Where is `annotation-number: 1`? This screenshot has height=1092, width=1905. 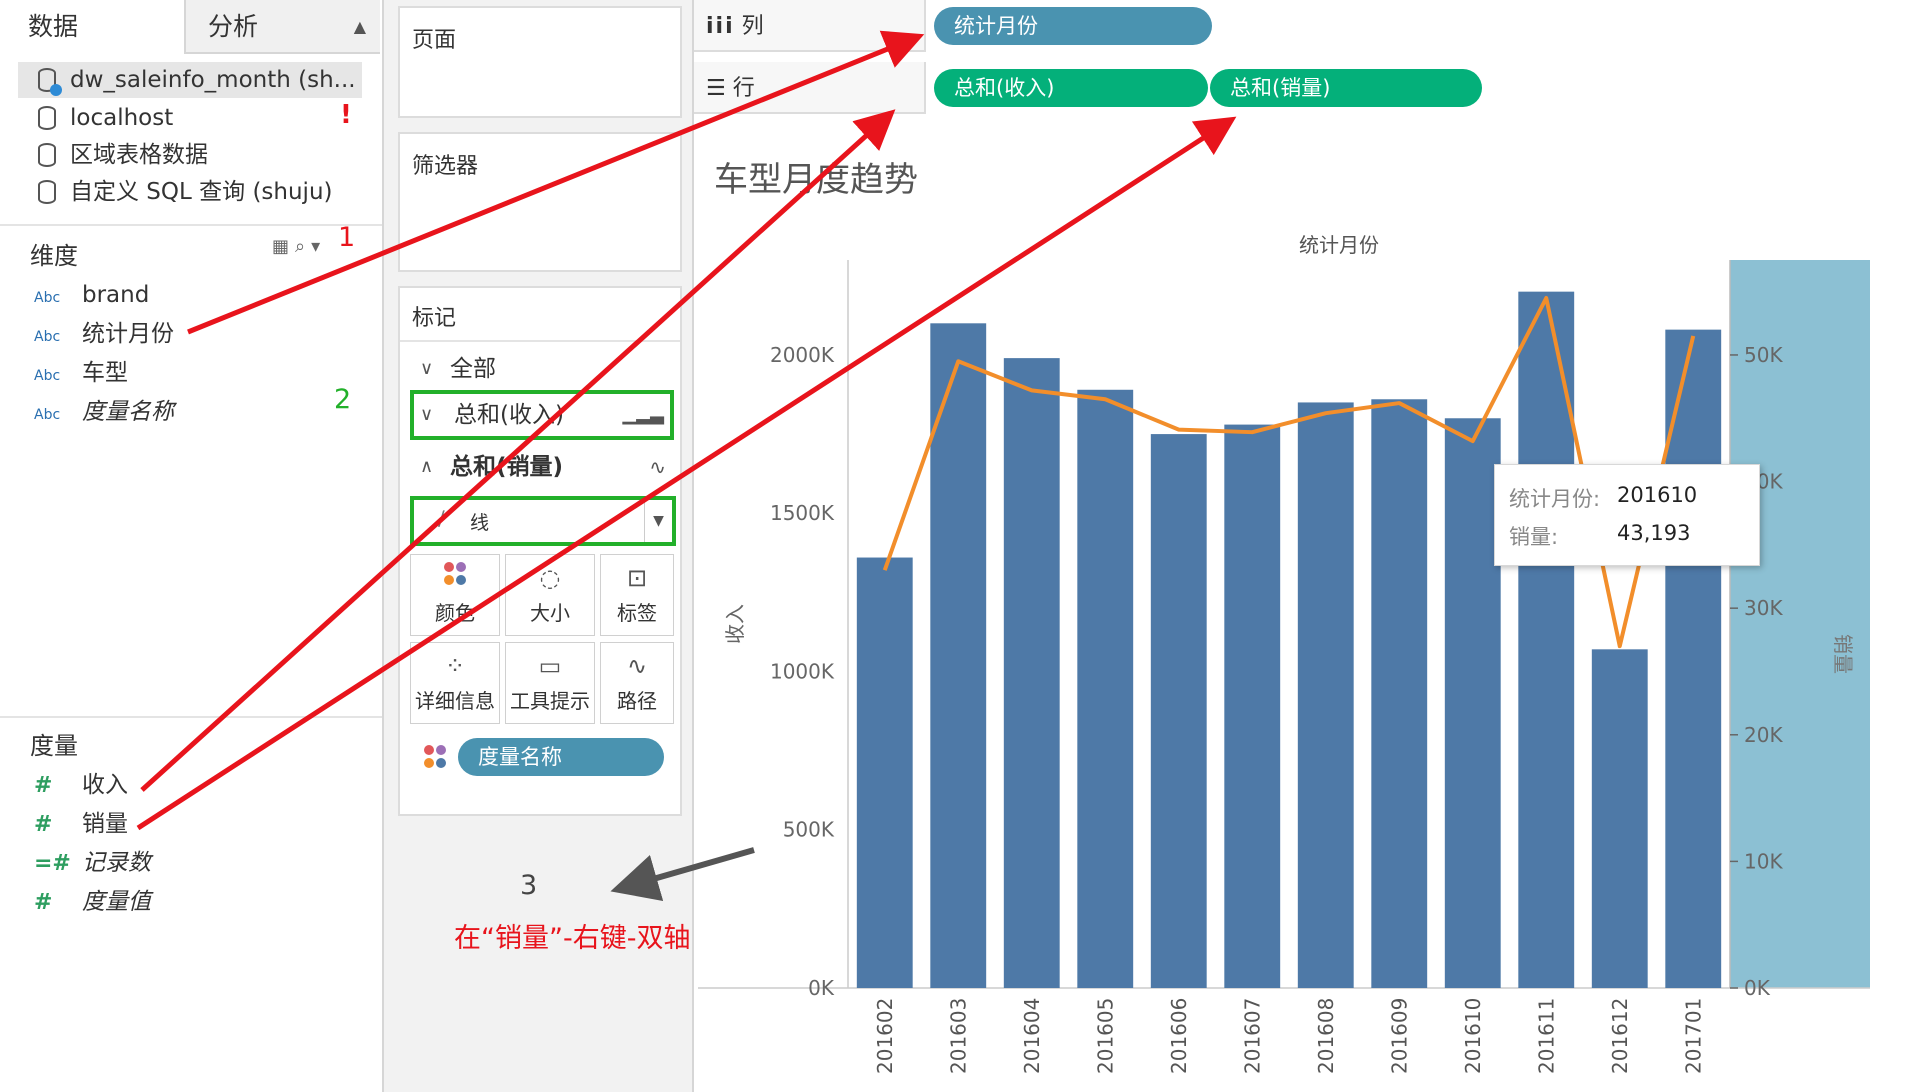
annotation-number: 1 is located at coordinates (347, 237).